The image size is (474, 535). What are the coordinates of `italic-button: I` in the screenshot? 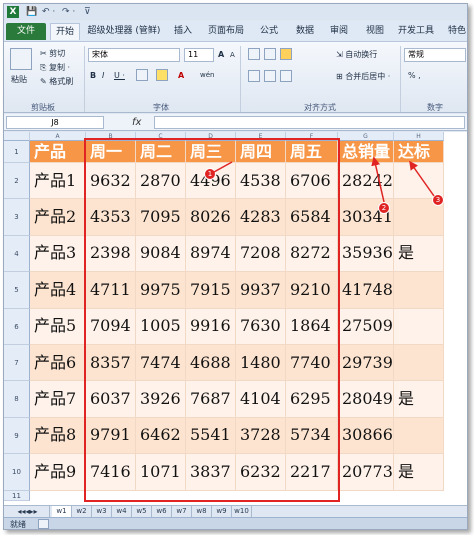 It's located at (103, 75).